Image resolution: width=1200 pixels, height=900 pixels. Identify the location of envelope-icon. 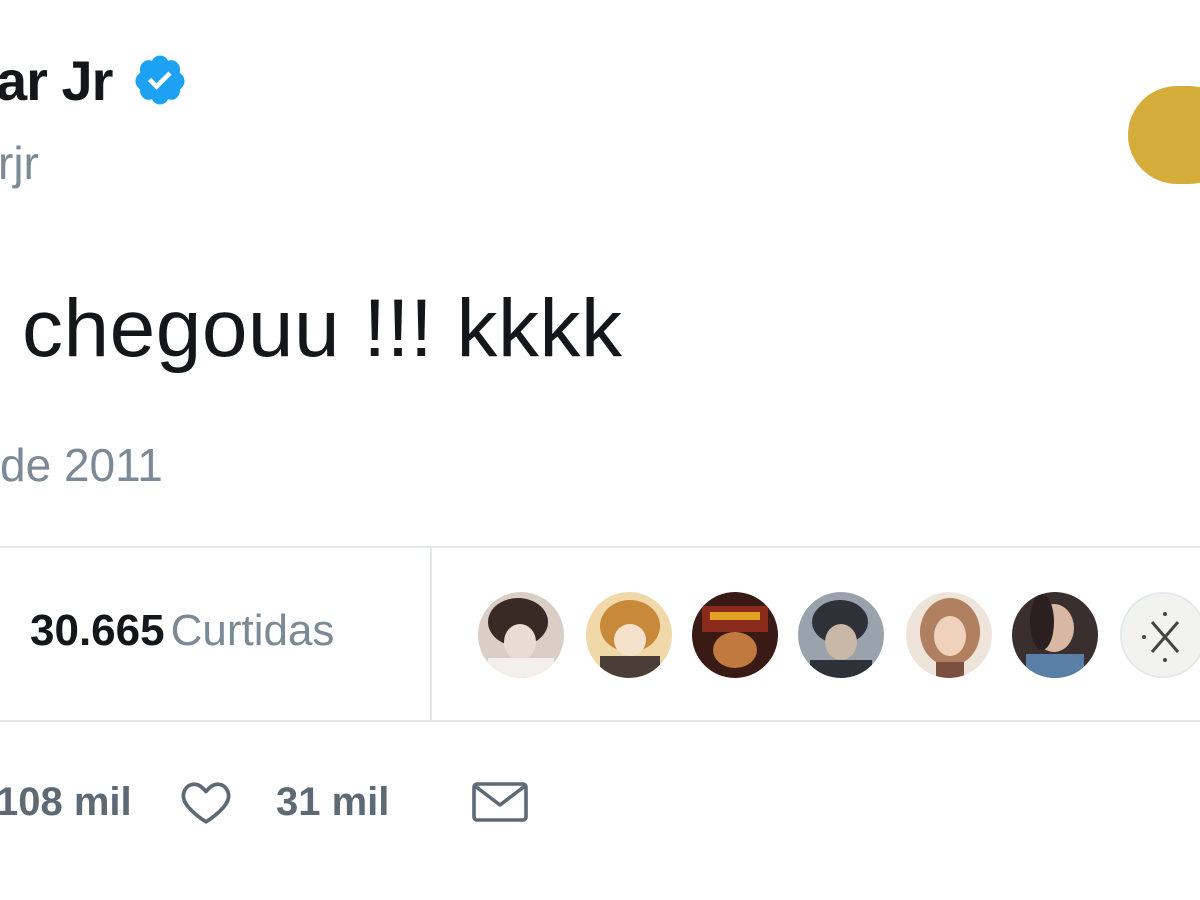
(500, 802).